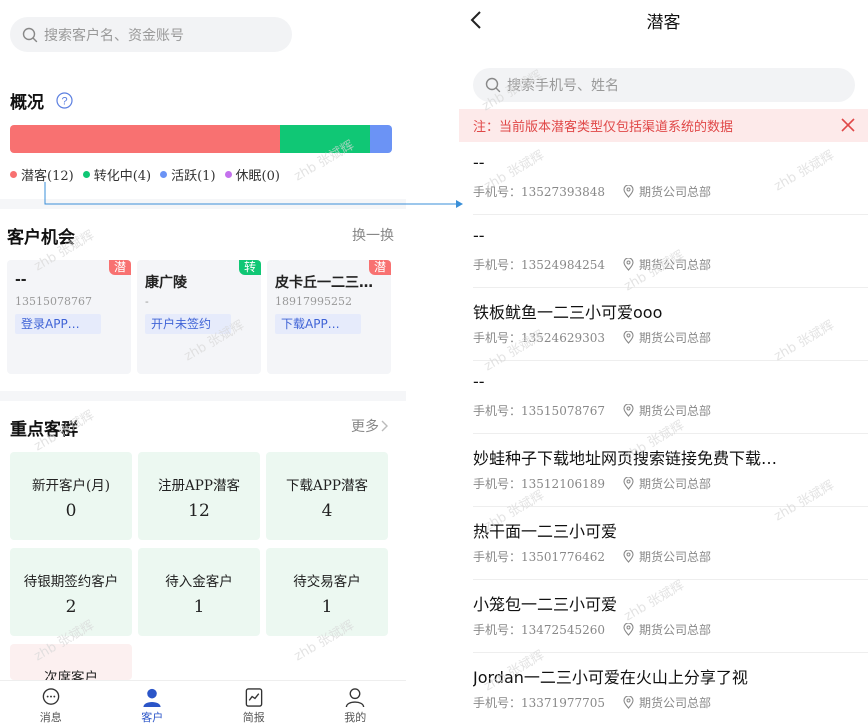 This screenshot has width=868, height=725. What do you see at coordinates (152, 717) in the screenshot?
I see `tab-label: 客户` at bounding box center [152, 717].